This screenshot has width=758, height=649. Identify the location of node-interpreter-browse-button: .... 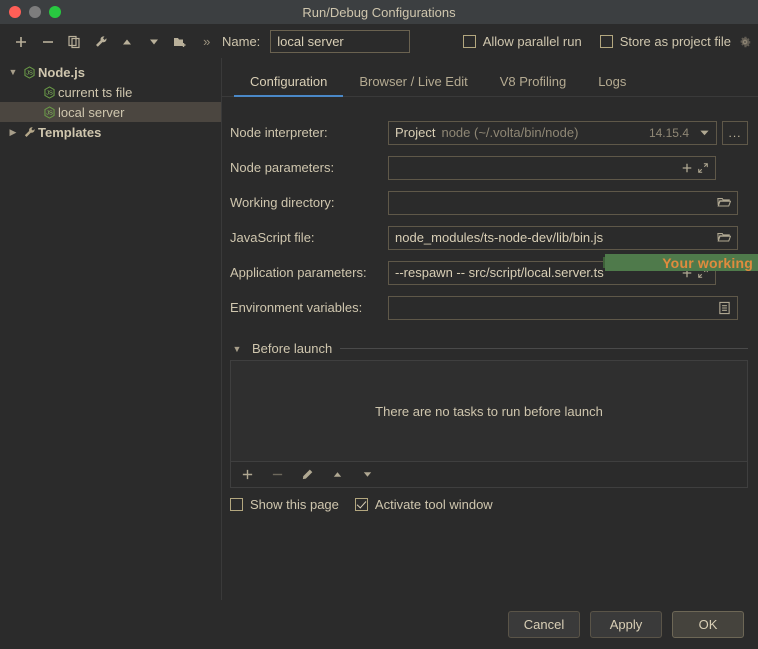
(735, 132).